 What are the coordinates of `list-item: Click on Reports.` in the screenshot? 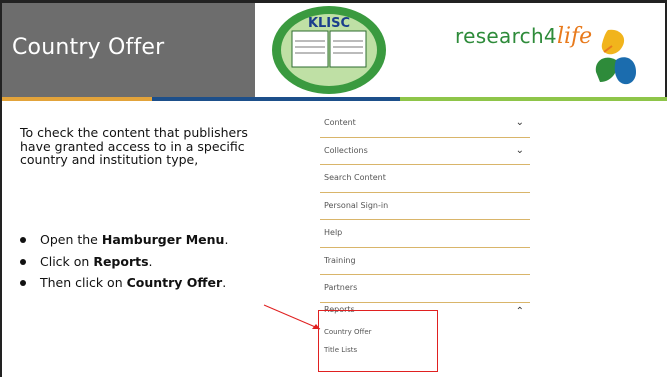 It's located at (150, 261).